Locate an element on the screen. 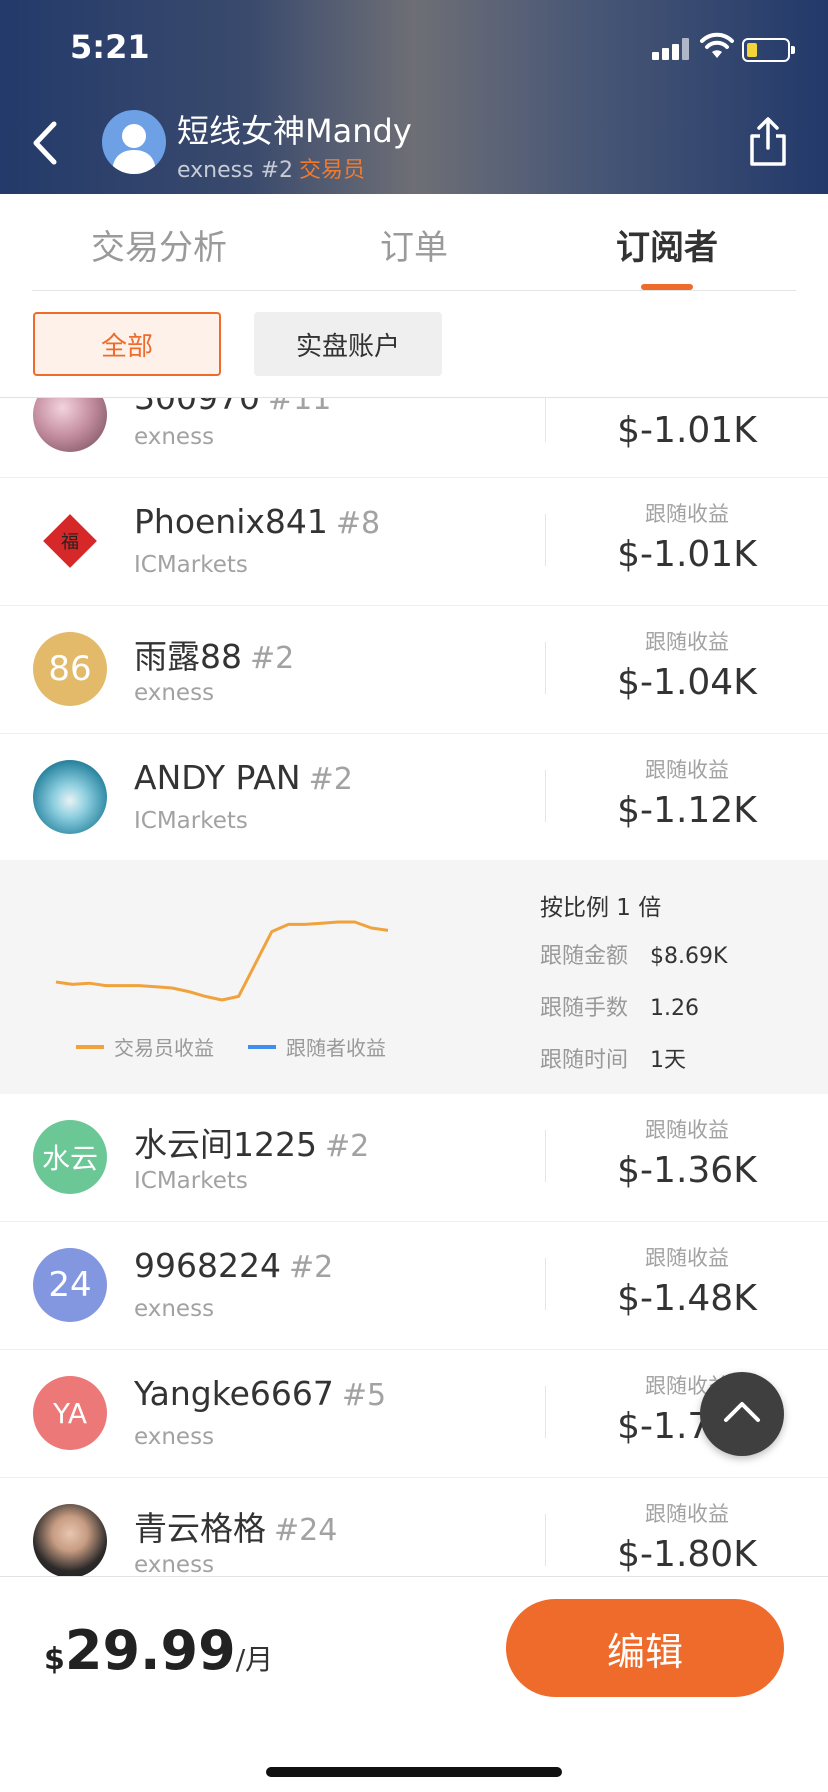 The image size is (828, 1792). legend-trader: 交易员收益 is located at coordinates (145, 1046).